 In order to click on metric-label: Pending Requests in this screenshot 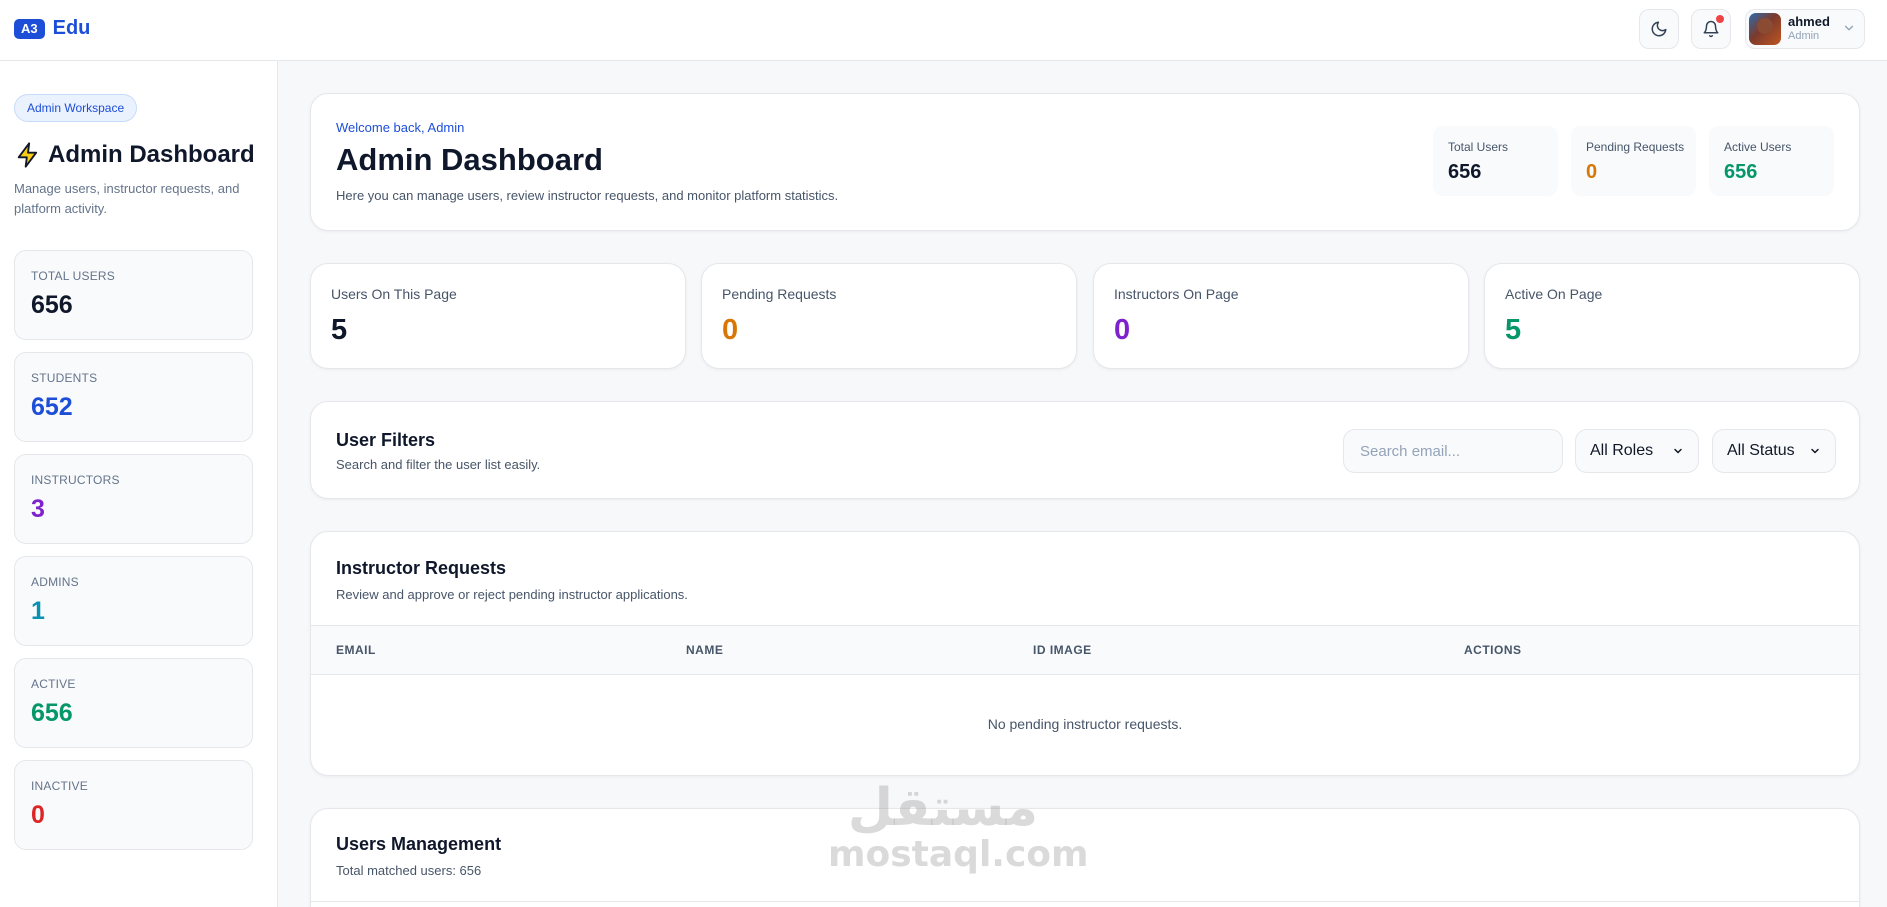, I will do `click(779, 294)`.